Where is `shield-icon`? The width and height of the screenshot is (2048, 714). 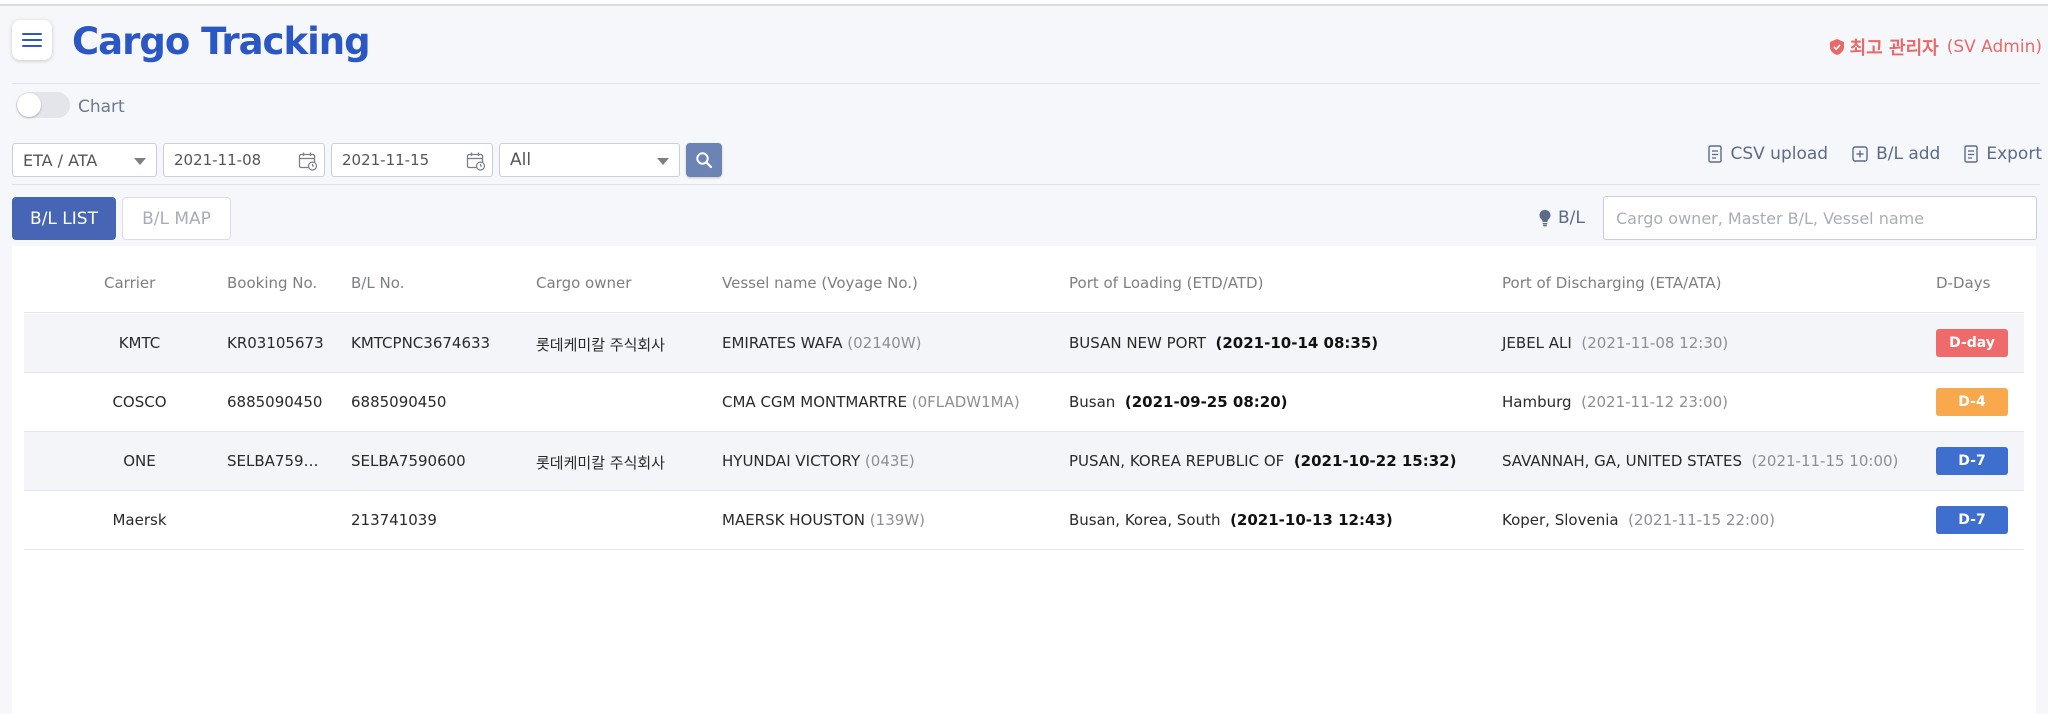 shield-icon is located at coordinates (1836, 47).